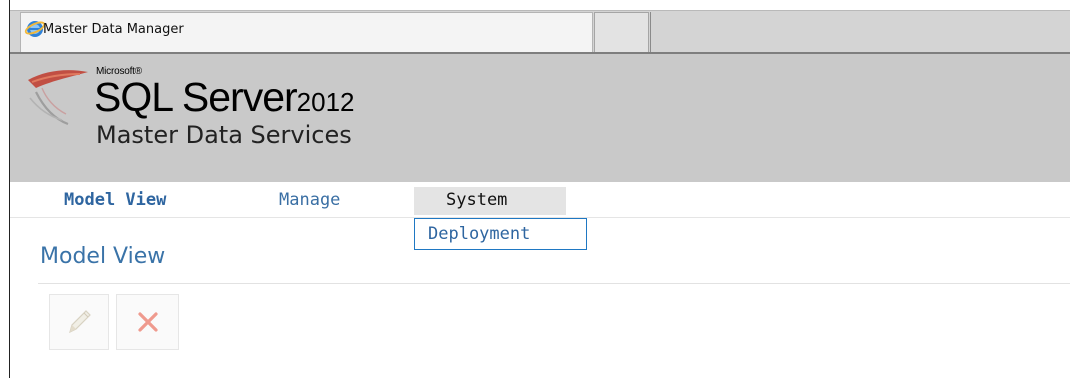 This screenshot has height=378, width=1070. Describe the element at coordinates (476, 200) in the screenshot. I see `nav-item-system: System` at that location.